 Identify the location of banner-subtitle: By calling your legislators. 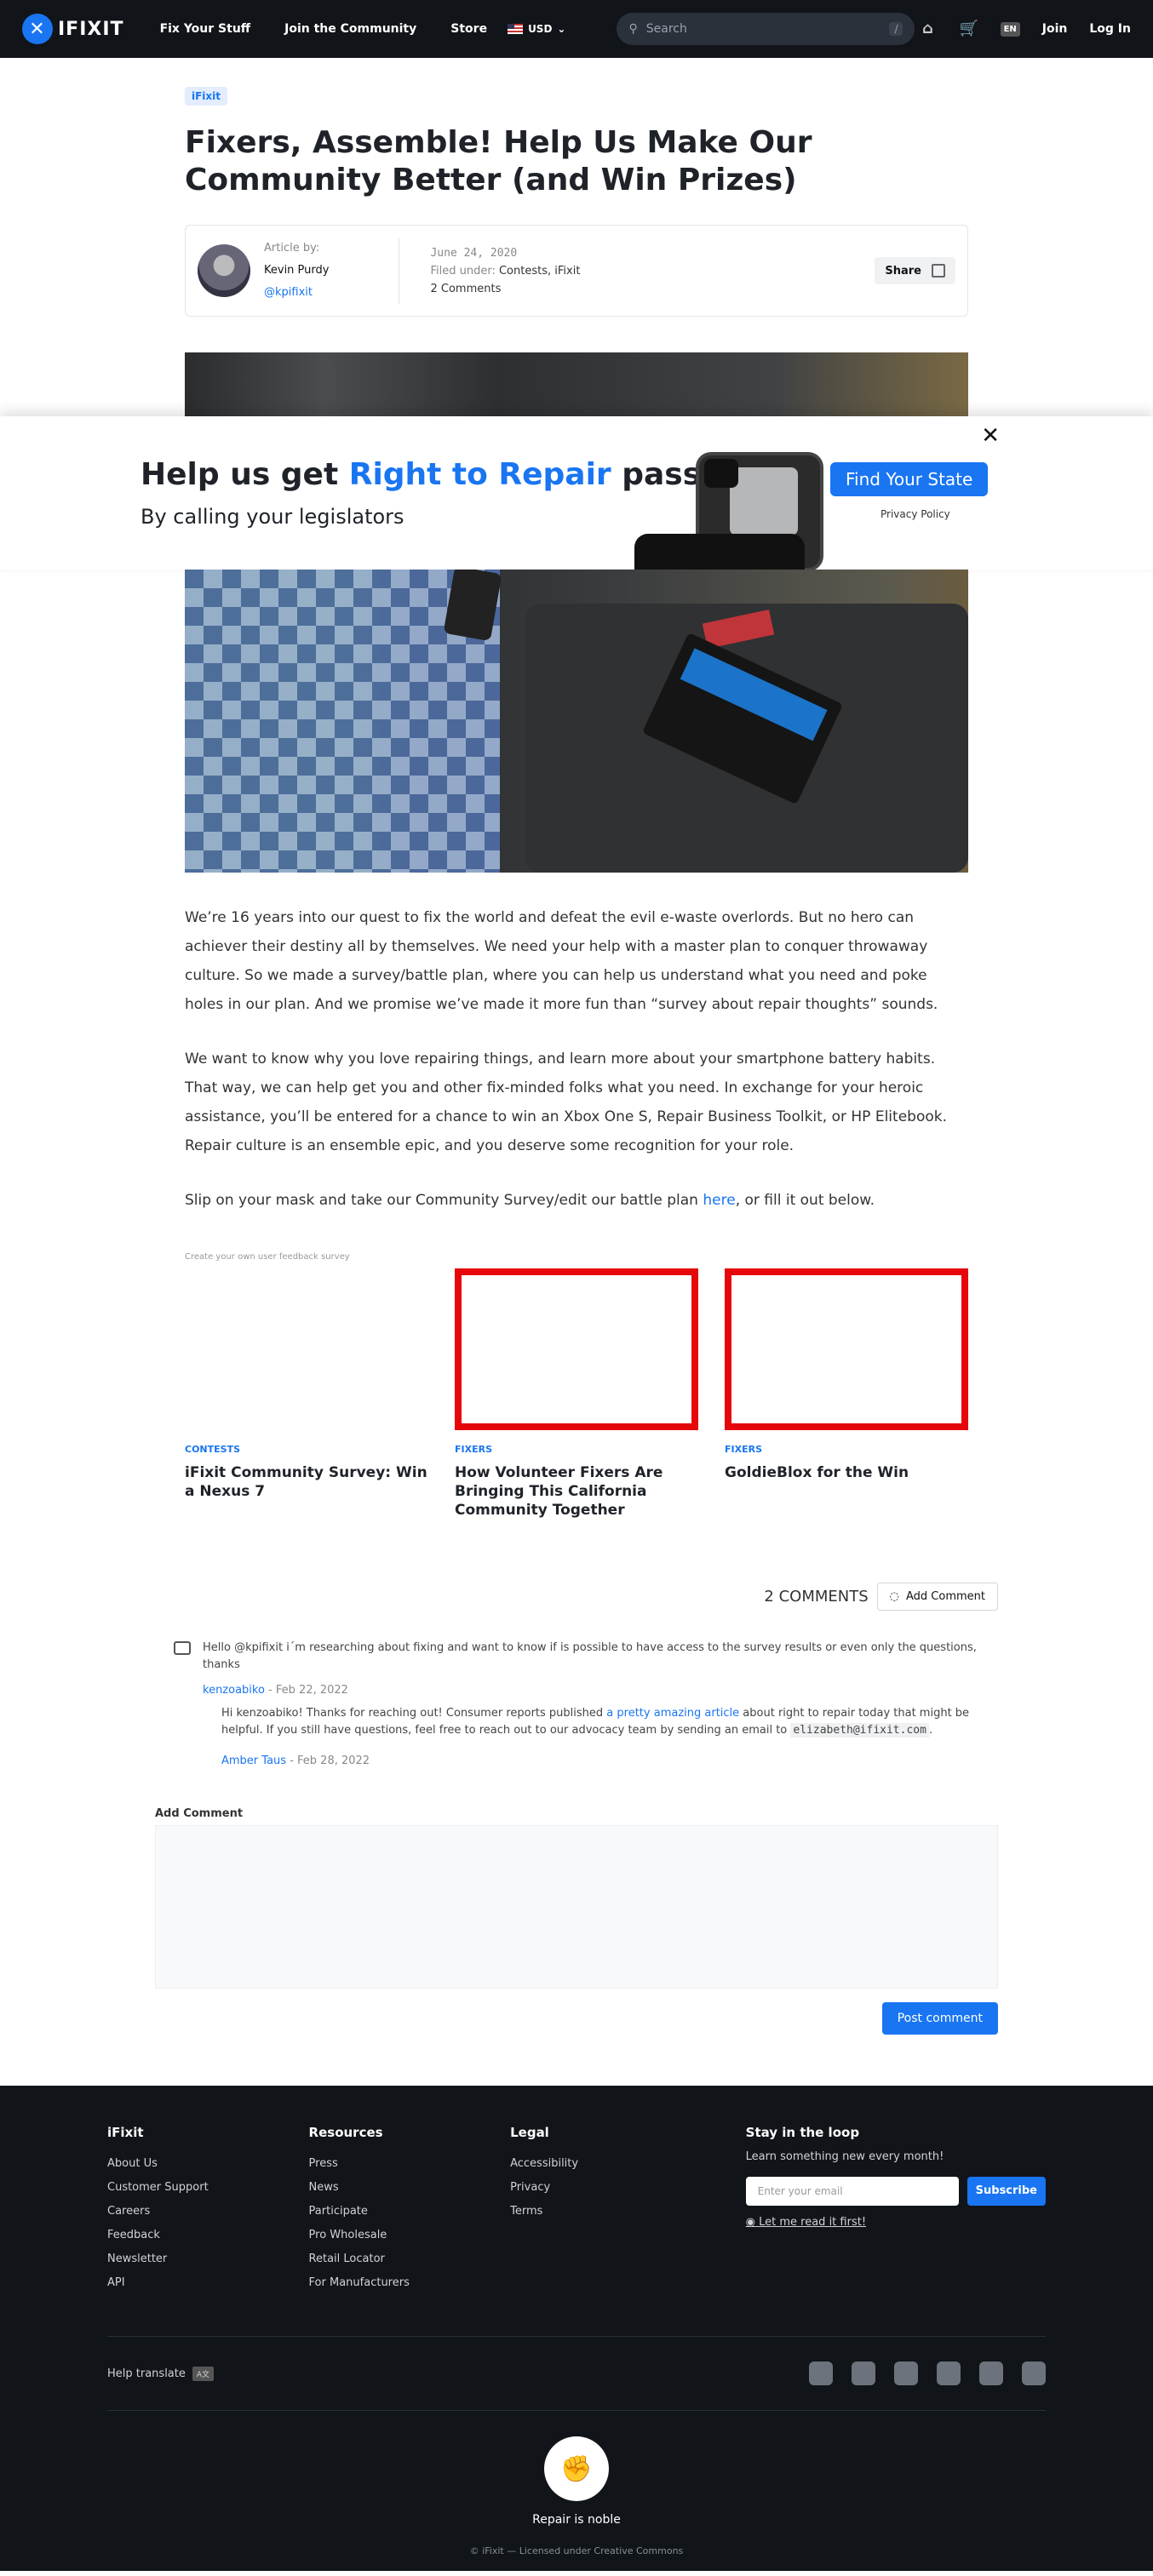
(273, 517).